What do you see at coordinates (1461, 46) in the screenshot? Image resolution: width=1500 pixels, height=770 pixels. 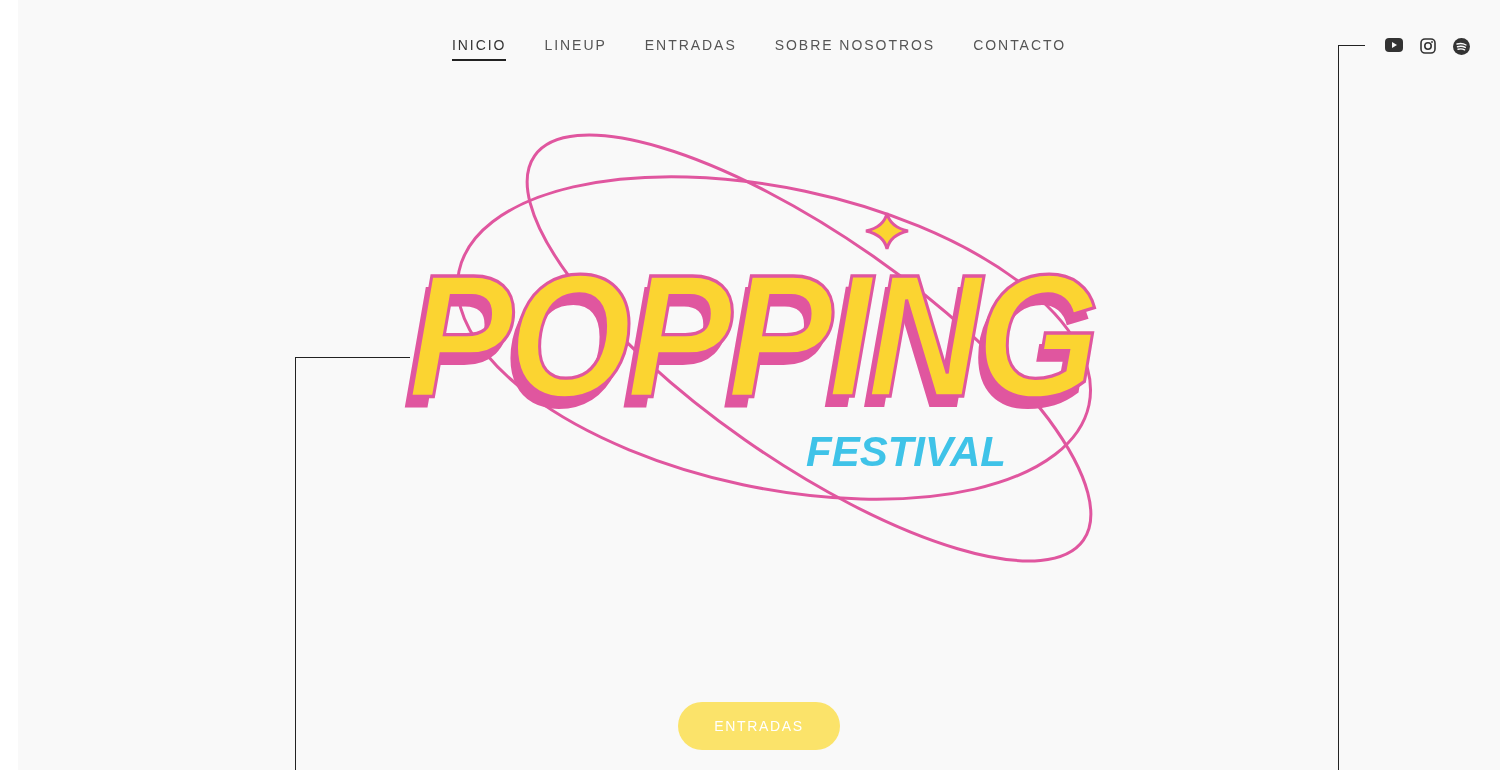 I see `sound-waves-icon` at bounding box center [1461, 46].